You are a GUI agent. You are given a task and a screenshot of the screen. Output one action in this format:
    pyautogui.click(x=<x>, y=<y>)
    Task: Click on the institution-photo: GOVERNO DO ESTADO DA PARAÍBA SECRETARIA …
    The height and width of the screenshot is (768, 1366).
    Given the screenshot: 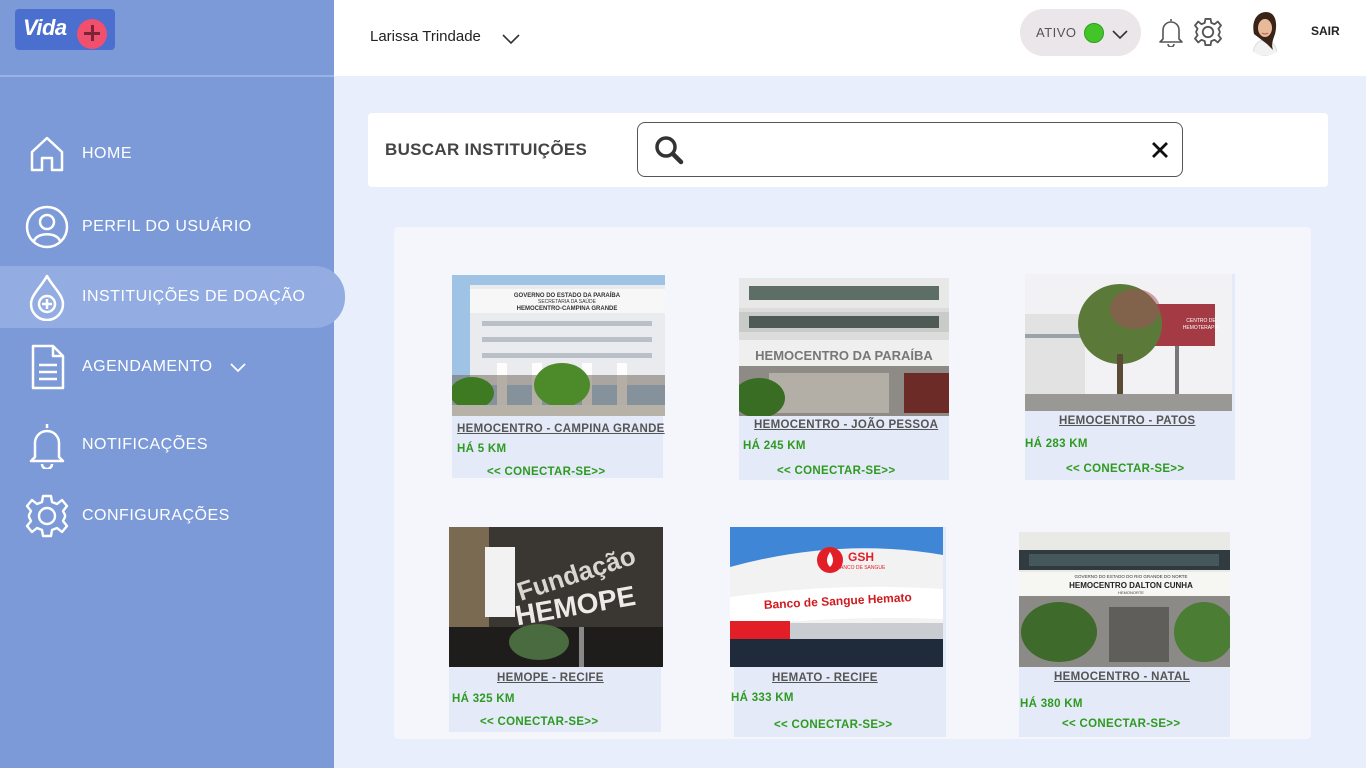 What is the action you would take?
    pyautogui.click(x=558, y=345)
    